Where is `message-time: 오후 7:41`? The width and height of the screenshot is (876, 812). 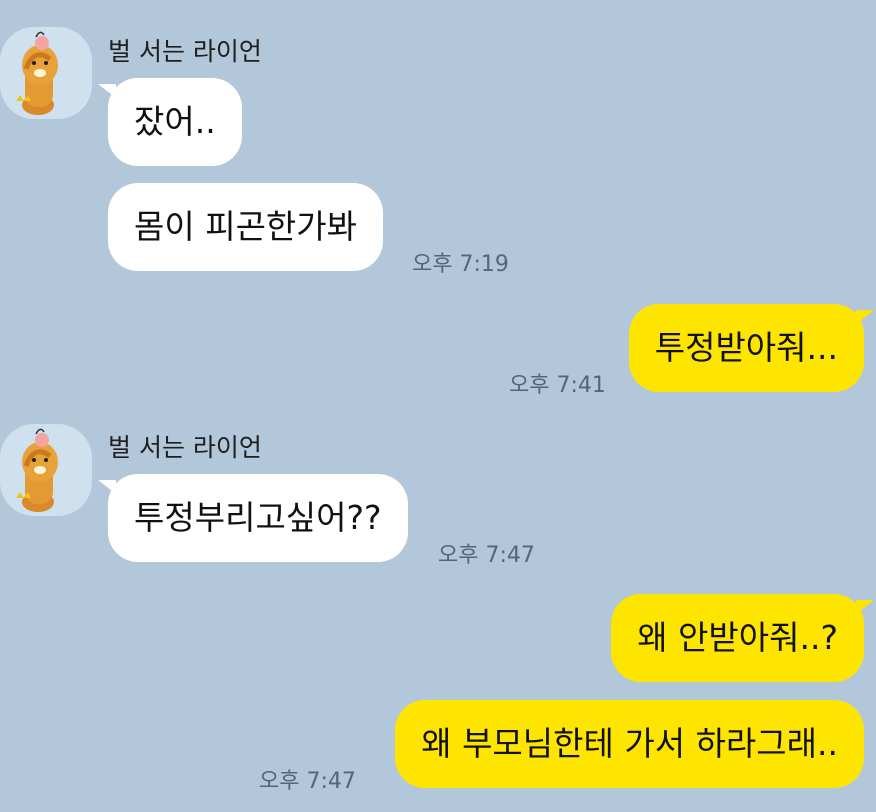 message-time: 오후 7:41 is located at coordinates (557, 385).